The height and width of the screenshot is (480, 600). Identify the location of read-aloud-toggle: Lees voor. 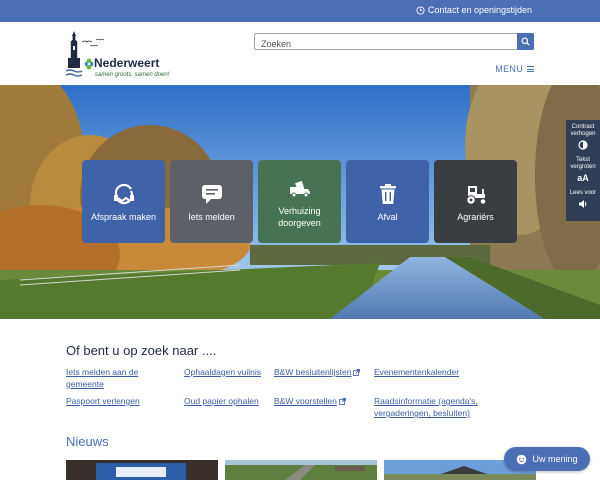
(583, 202).